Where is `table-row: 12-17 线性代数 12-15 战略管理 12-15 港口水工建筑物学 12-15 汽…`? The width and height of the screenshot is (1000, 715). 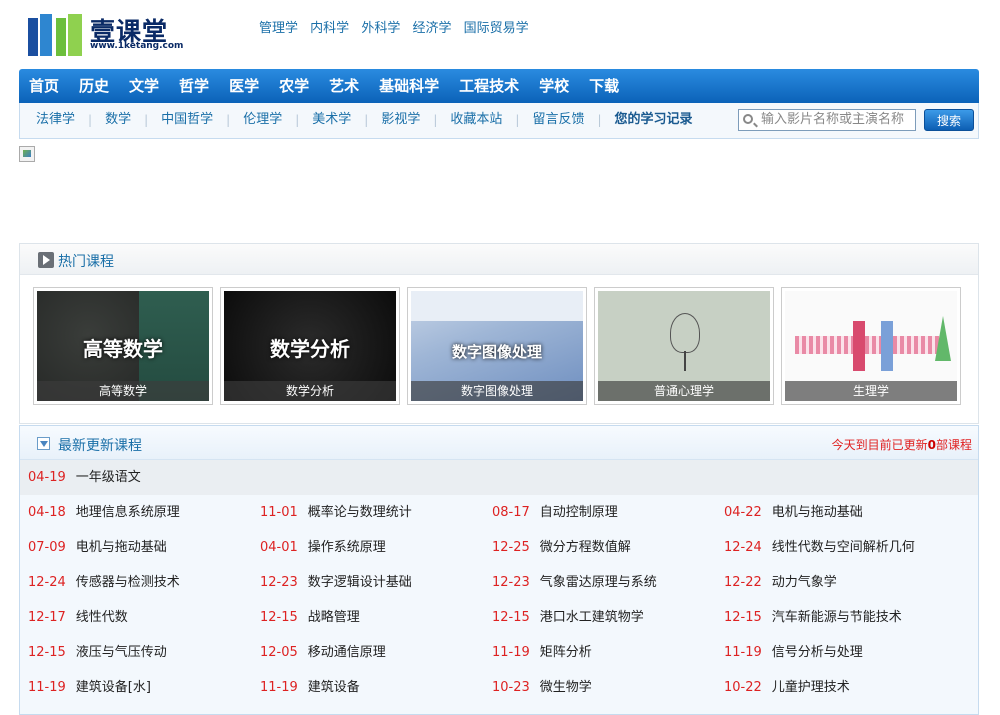 table-row: 12-17 线性代数 12-15 战略管理 12-15 港口水工建筑物学 12-15 汽… is located at coordinates (499, 617).